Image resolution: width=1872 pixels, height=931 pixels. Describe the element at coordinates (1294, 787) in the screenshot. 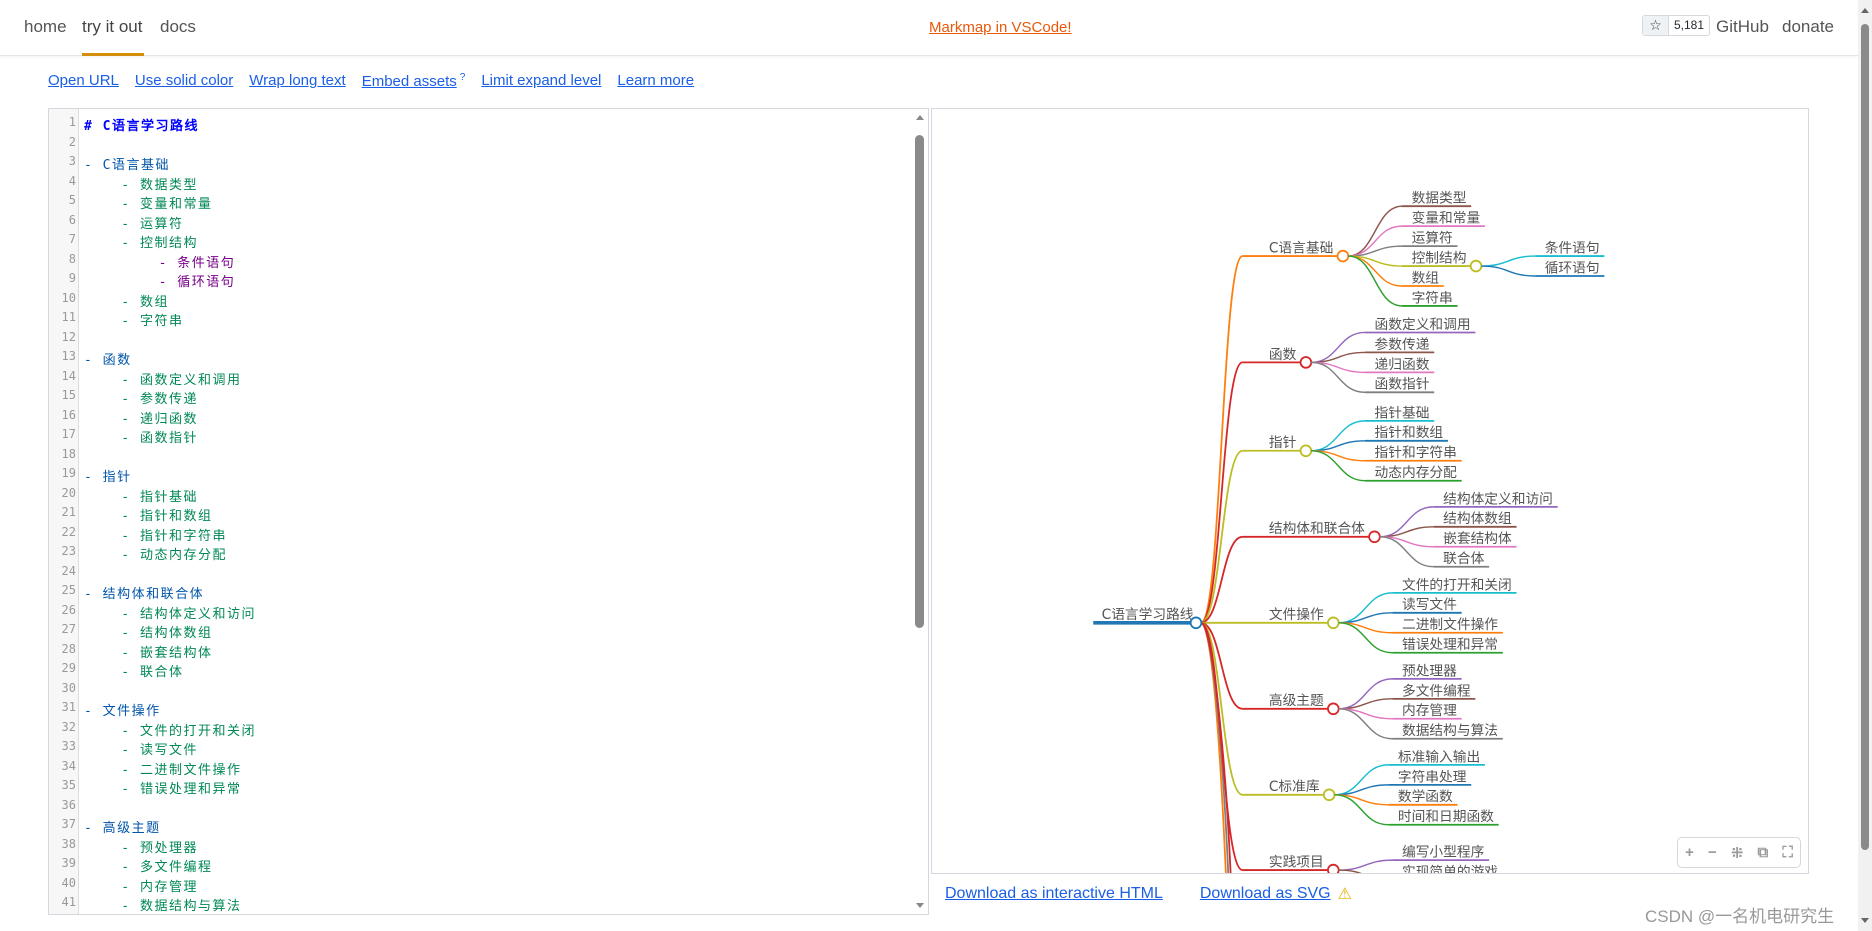

I see `mindmap-node-label: C标准库` at that location.